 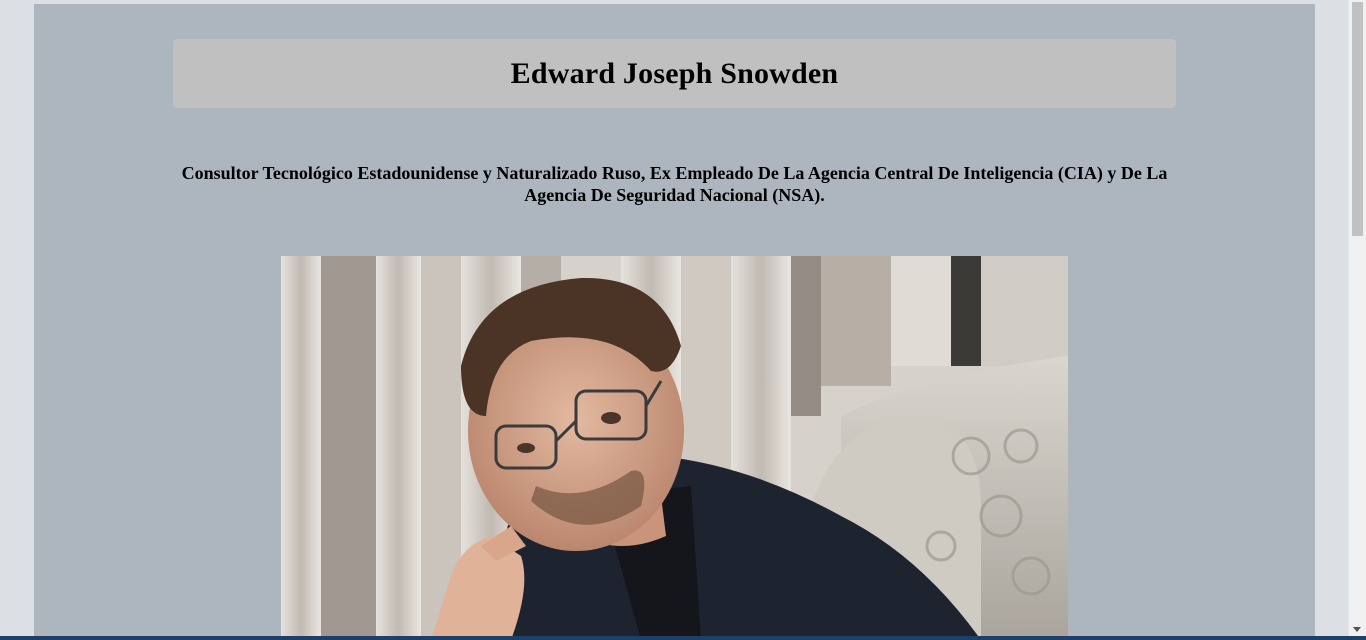 What do you see at coordinates (683, 638) in the screenshot?
I see `taskbar-edge` at bounding box center [683, 638].